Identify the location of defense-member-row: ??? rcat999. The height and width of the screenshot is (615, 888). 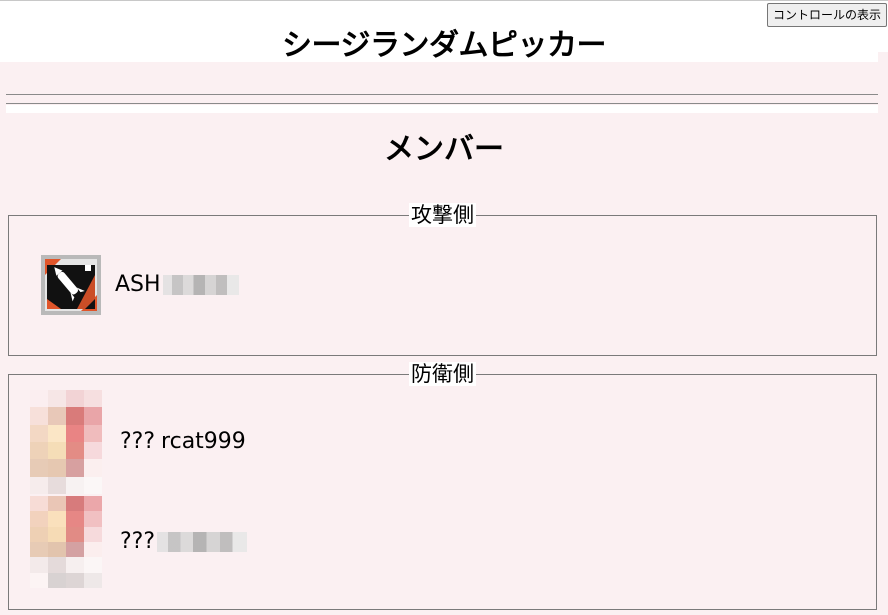
(138, 442).